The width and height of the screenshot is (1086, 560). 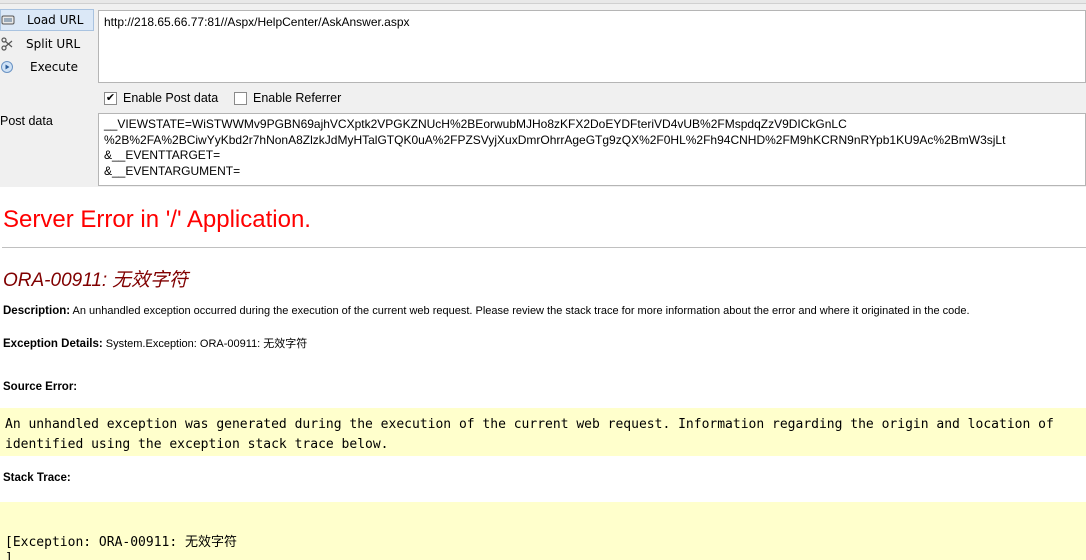 What do you see at coordinates (9, 555) in the screenshot?
I see `stack-trace-line: ]` at bounding box center [9, 555].